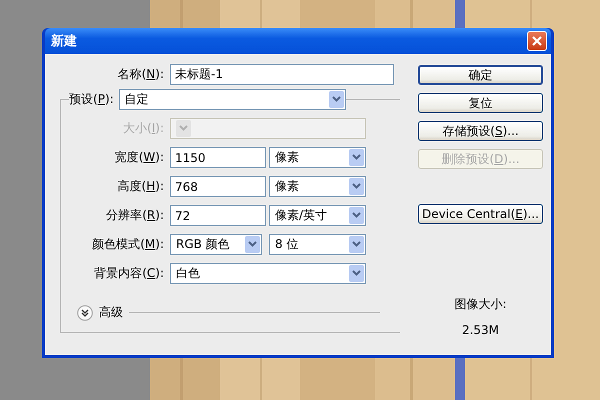 Image resolution: width=600 pixels, height=400 pixels. What do you see at coordinates (140, 74) in the screenshot?
I see `field-label: 名称(N):` at bounding box center [140, 74].